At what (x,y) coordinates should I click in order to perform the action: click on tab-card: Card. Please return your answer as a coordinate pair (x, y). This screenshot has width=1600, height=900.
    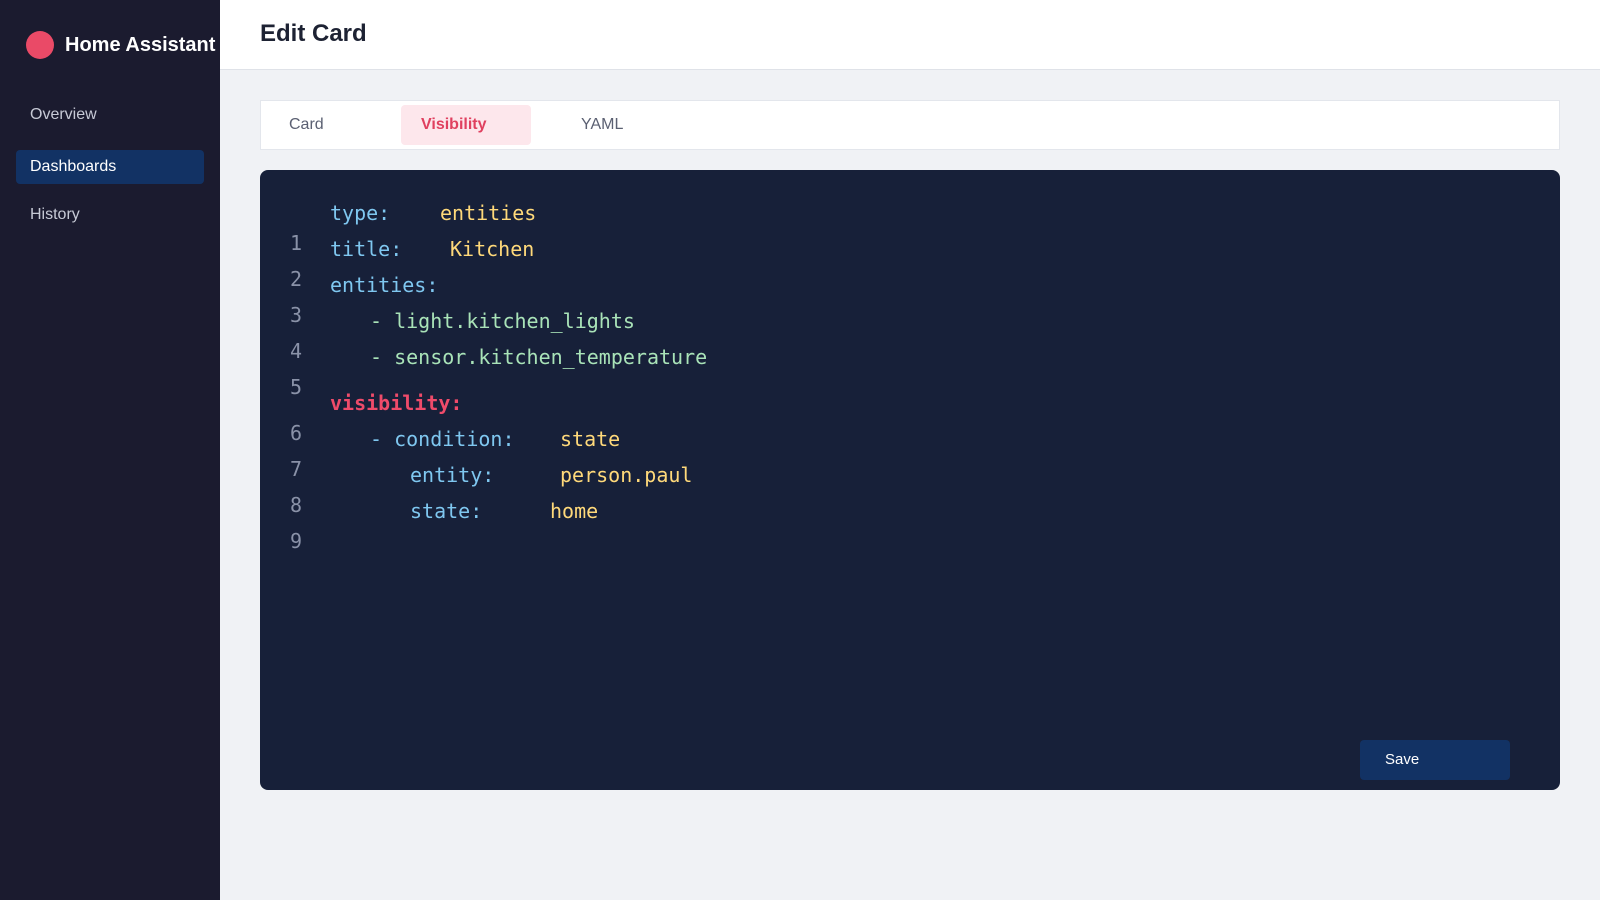
    Looking at the image, I should click on (326, 125).